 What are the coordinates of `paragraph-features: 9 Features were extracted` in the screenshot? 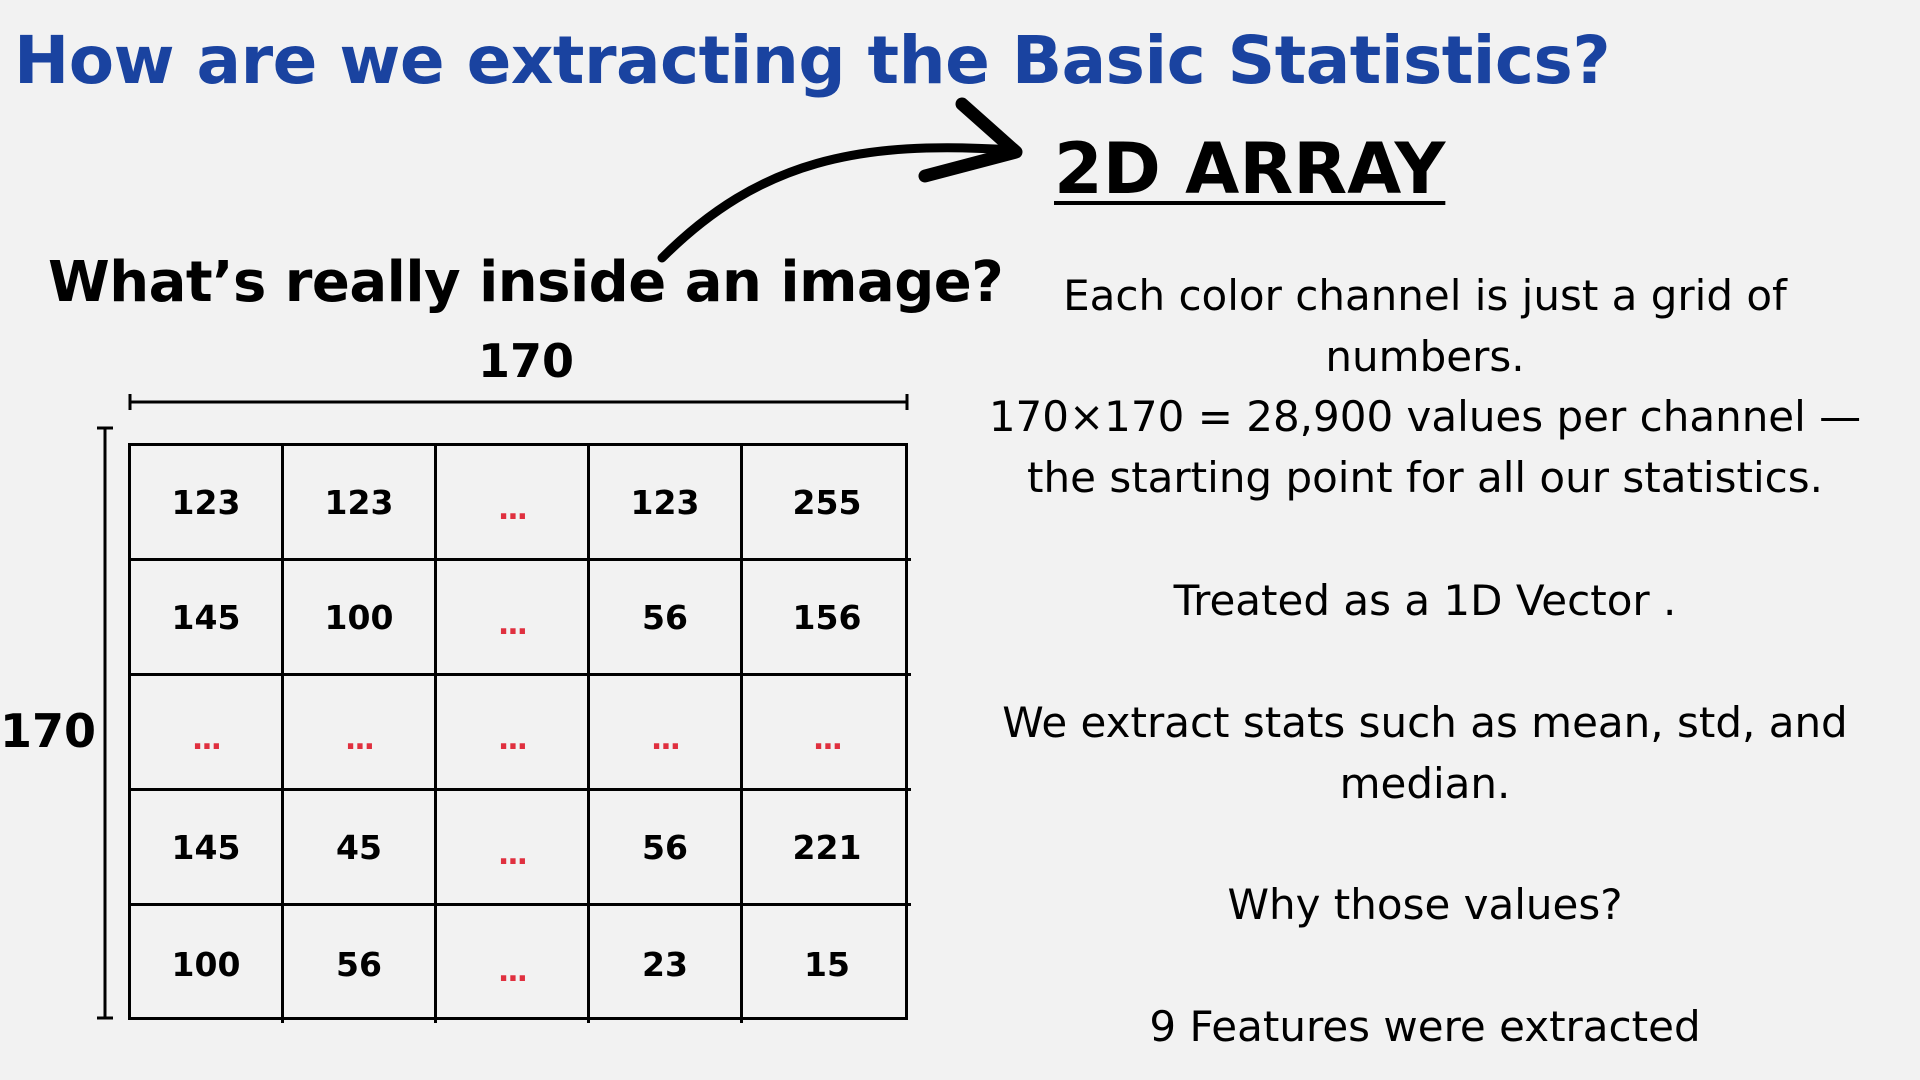 It's located at (1425, 1026).